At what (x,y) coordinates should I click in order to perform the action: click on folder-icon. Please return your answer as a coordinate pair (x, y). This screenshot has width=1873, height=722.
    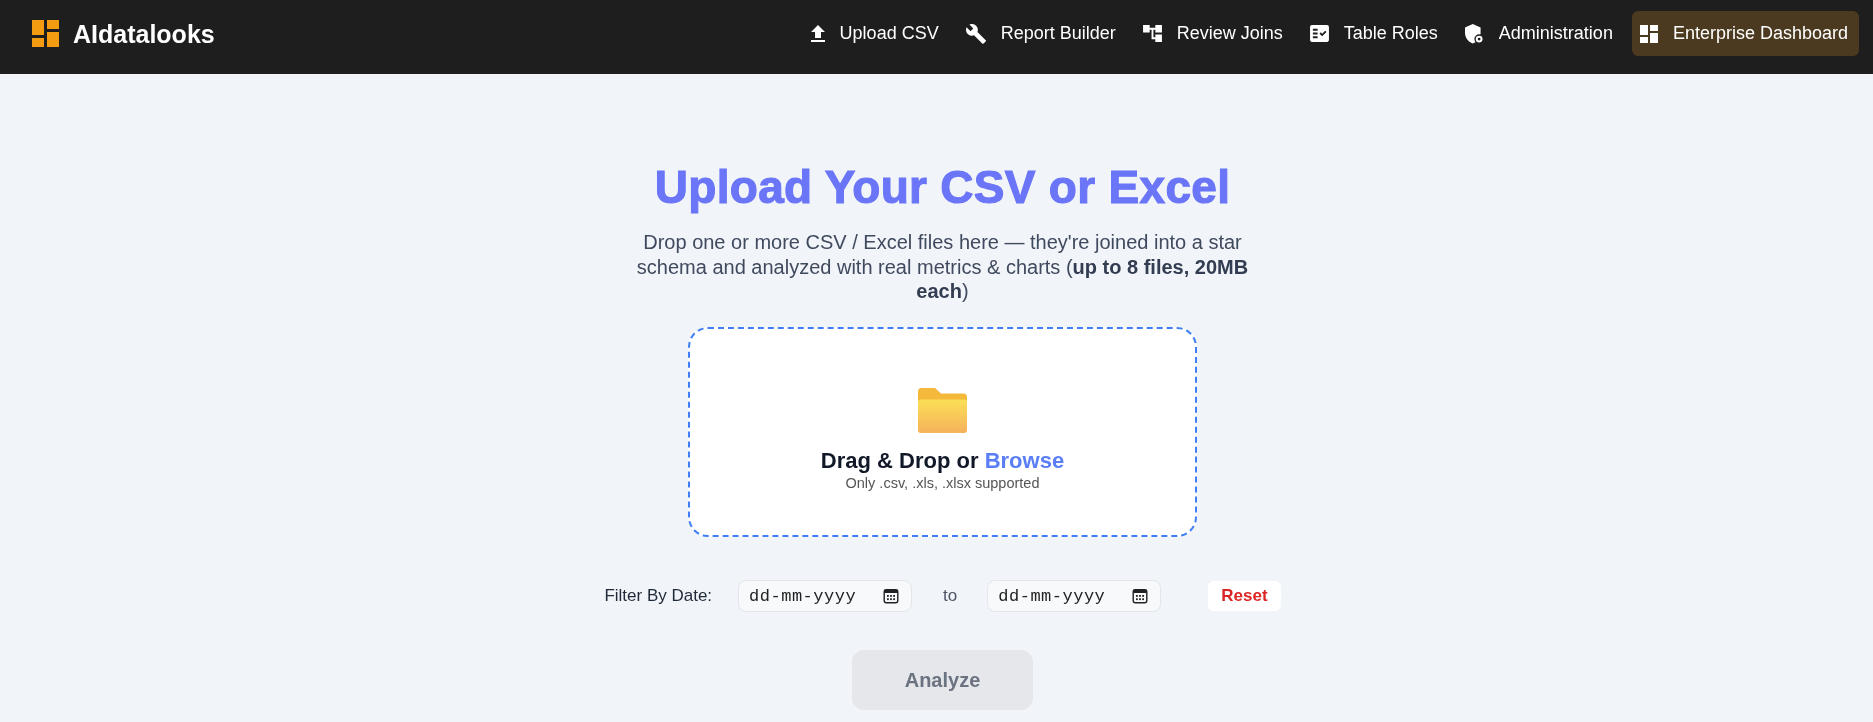
    Looking at the image, I should click on (942, 411).